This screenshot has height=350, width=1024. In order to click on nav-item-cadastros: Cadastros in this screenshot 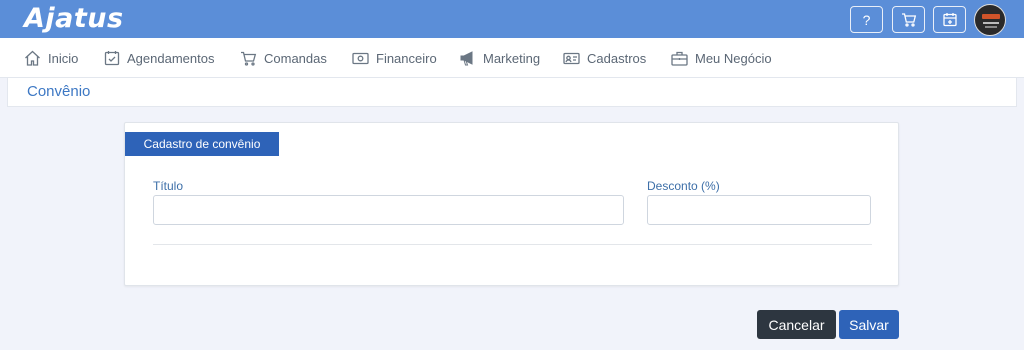, I will do `click(604, 58)`.